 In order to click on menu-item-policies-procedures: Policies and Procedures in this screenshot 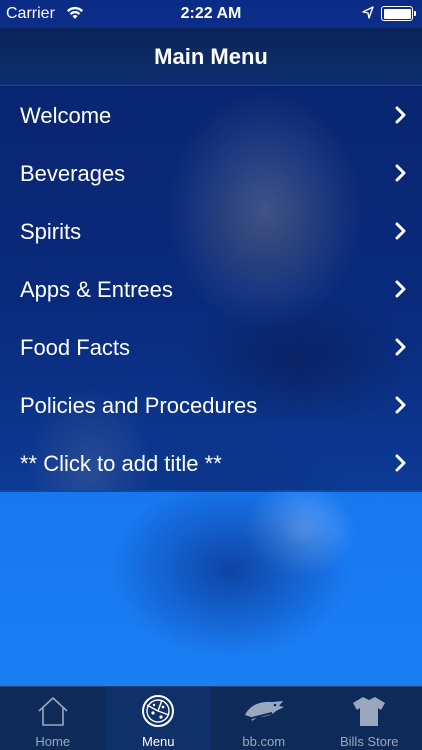, I will do `click(211, 405)`.